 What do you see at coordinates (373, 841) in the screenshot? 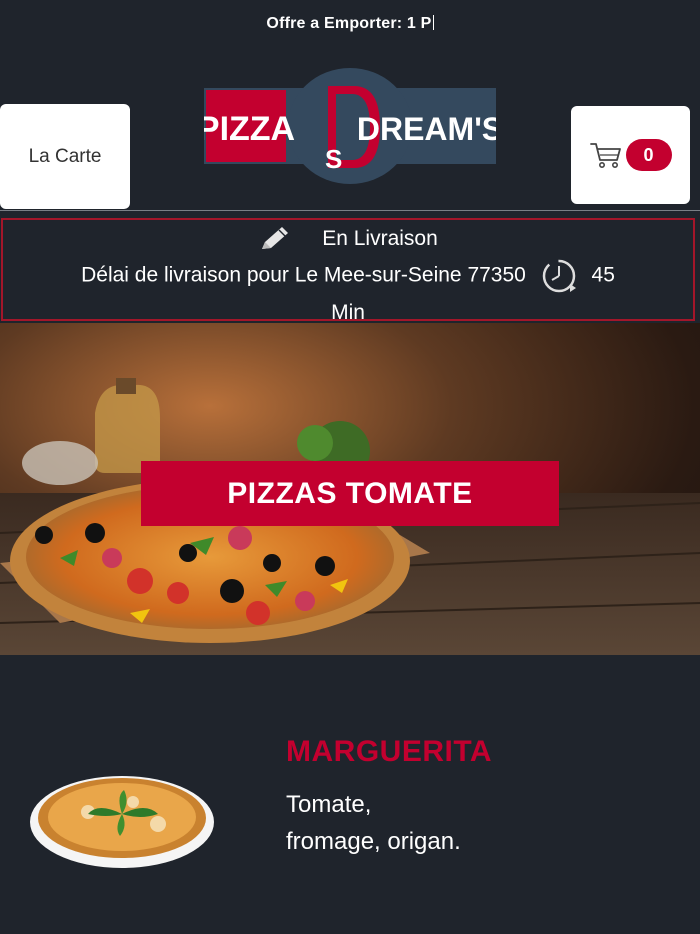
I see `product-description-line: fromage, origan.` at bounding box center [373, 841].